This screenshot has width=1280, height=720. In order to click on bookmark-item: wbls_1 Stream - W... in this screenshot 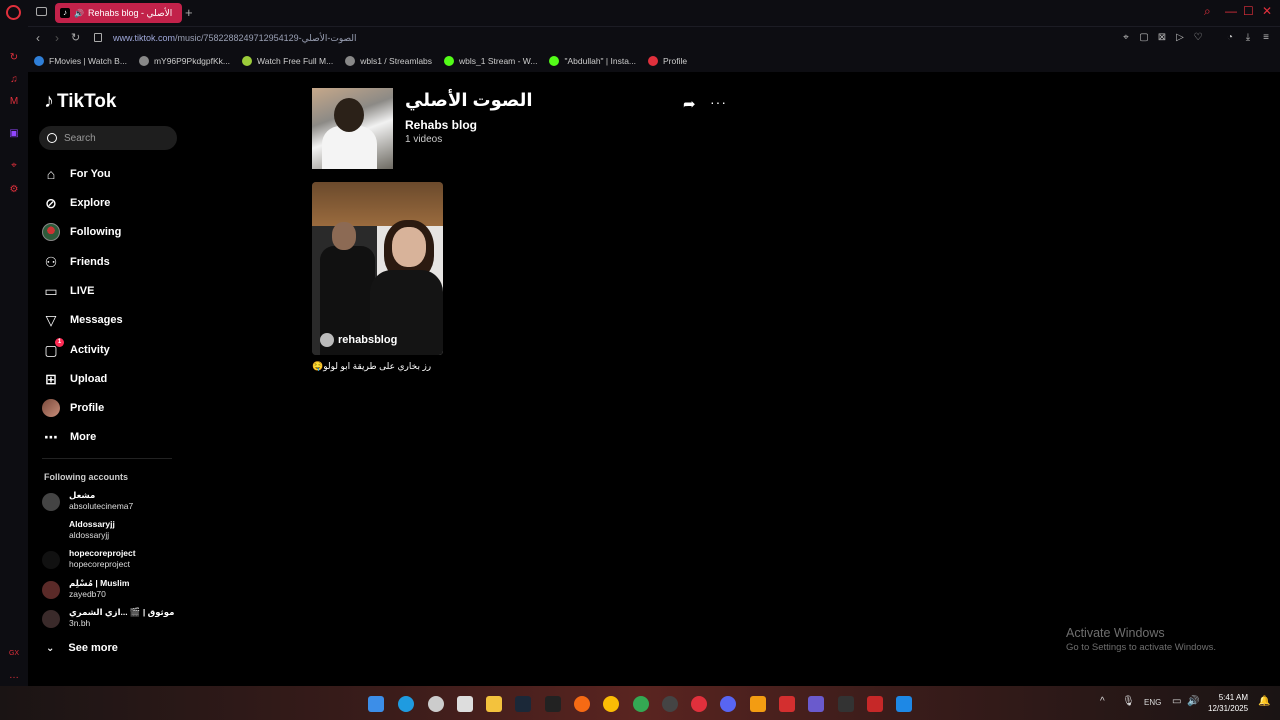, I will do `click(490, 61)`.